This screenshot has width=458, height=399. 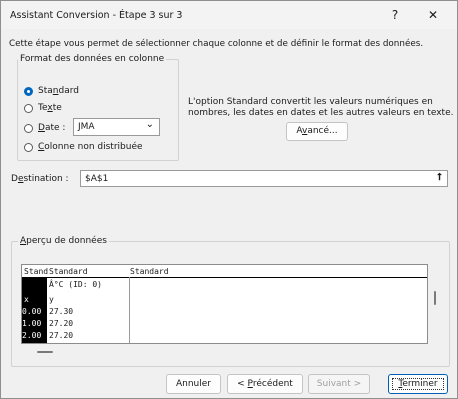 What do you see at coordinates (97, 179) in the screenshot?
I see `destination-value: $A$1` at bounding box center [97, 179].